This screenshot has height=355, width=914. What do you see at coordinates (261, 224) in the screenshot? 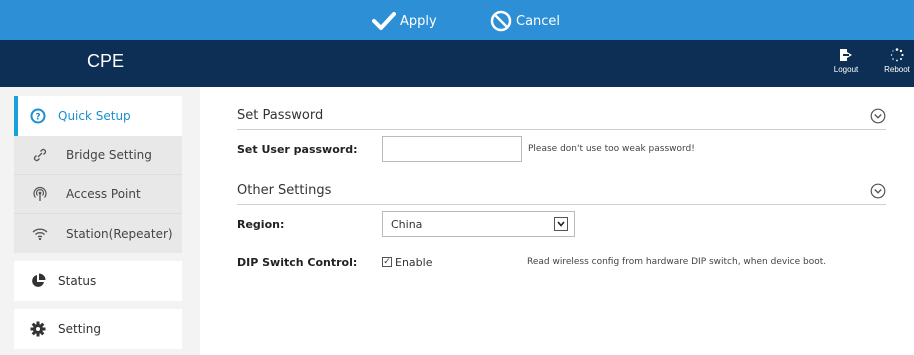
I see `region-label: Region:` at bounding box center [261, 224].